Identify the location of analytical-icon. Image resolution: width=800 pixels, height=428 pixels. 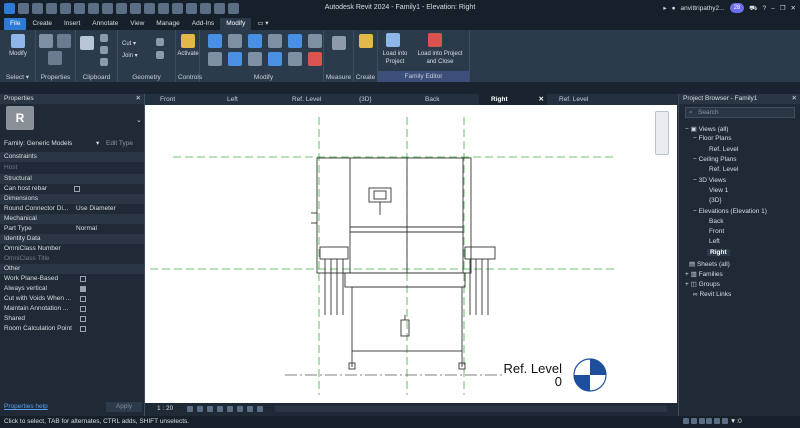
(260, 409).